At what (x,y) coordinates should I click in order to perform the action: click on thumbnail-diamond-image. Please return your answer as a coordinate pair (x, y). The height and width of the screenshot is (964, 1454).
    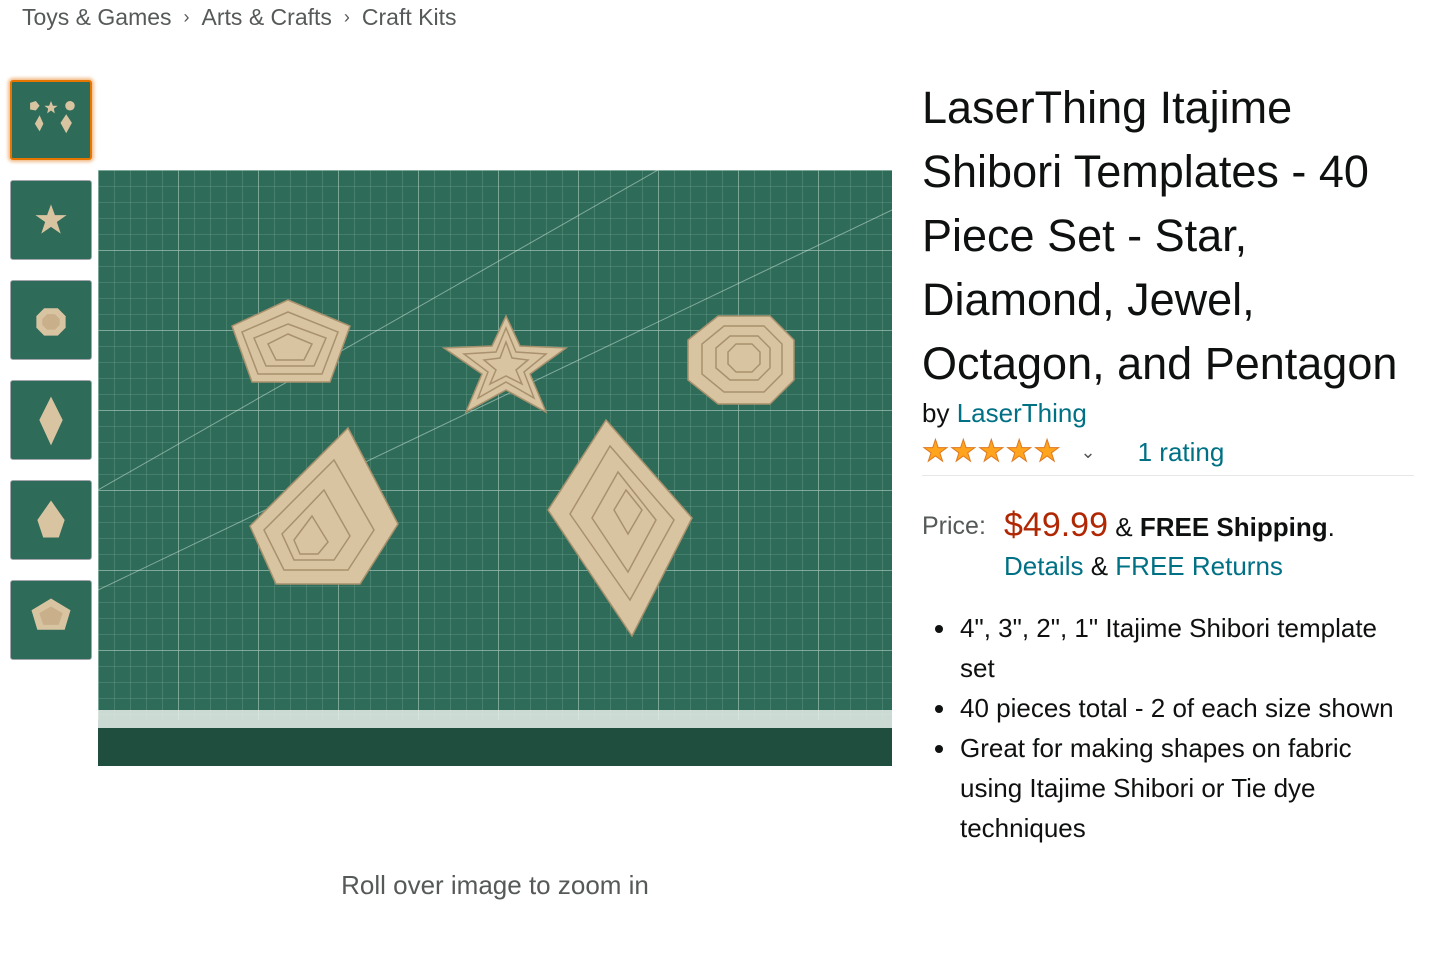
    Looking at the image, I should click on (51, 420).